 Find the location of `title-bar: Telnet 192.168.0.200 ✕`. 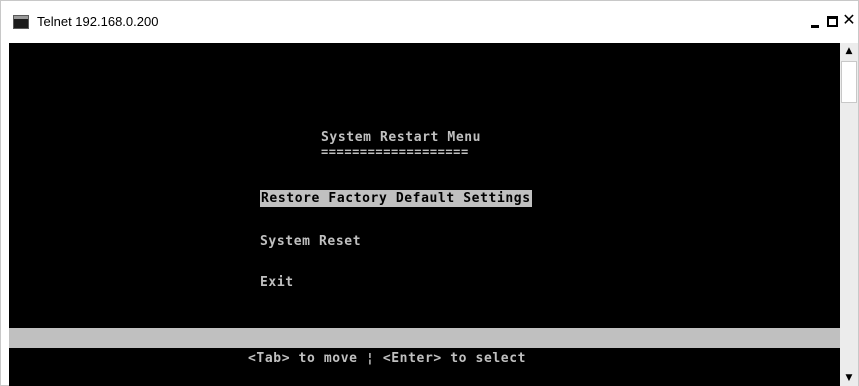

title-bar: Telnet 192.168.0.200 ✕ is located at coordinates (429, 21).